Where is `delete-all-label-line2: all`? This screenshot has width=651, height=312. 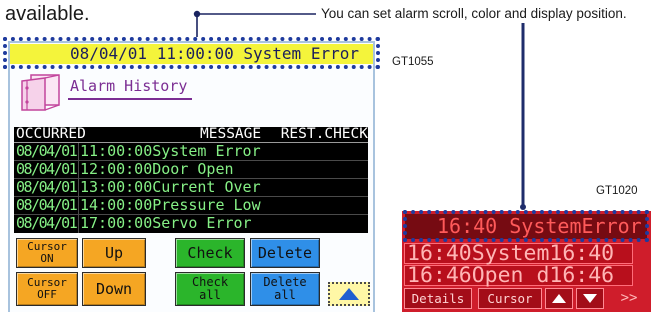 delete-all-label-line2: all is located at coordinates (285, 295).